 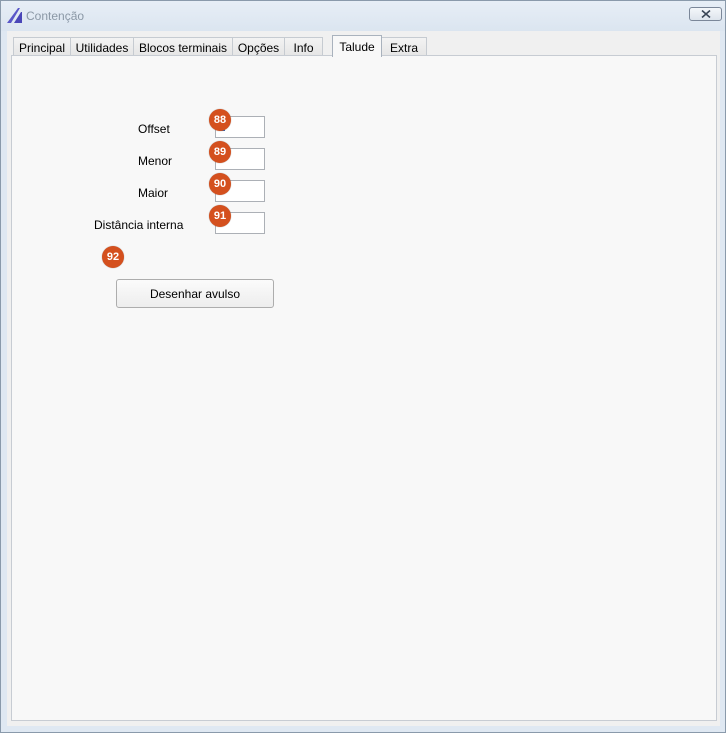 What do you see at coordinates (139, 225) in the screenshot?
I see `distancia-interna-label: Distância interna` at bounding box center [139, 225].